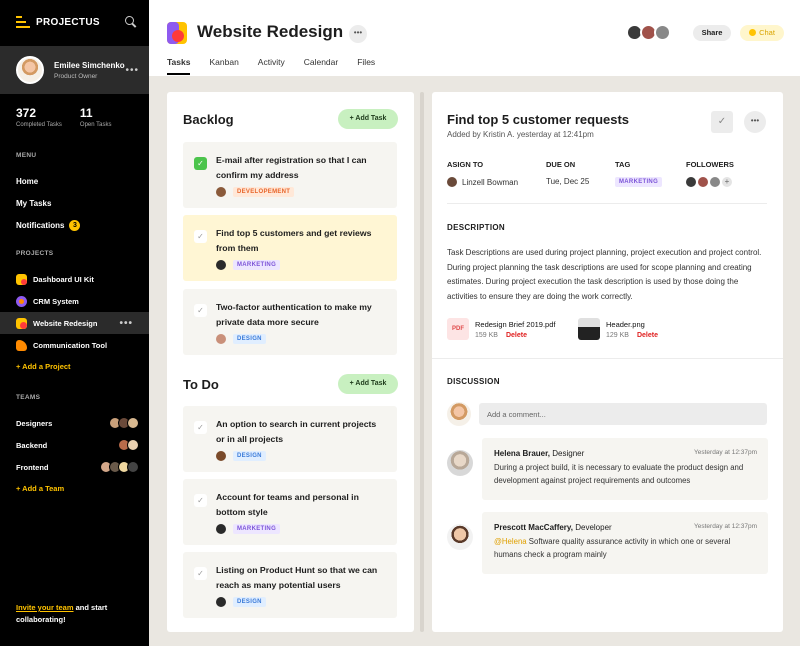  I want to click on nav-notifications: Notifications 3, so click(74, 225).